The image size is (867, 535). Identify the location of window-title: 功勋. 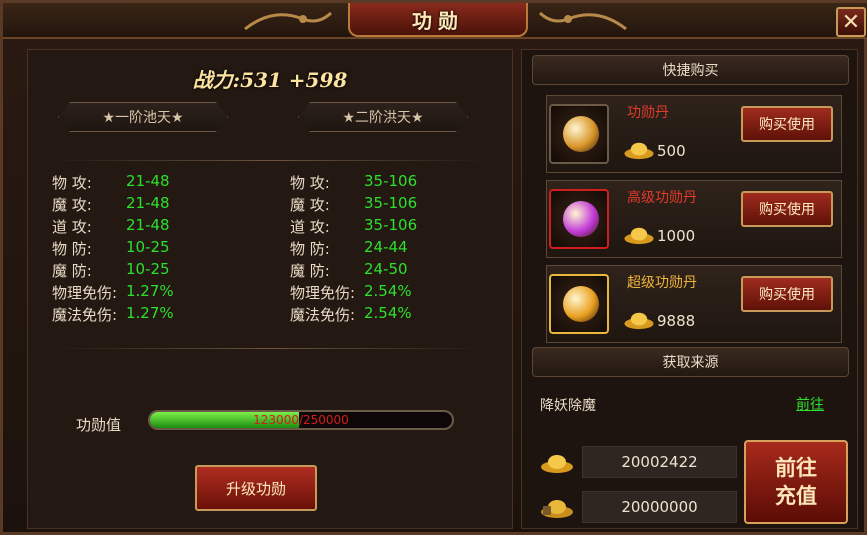
(438, 20).